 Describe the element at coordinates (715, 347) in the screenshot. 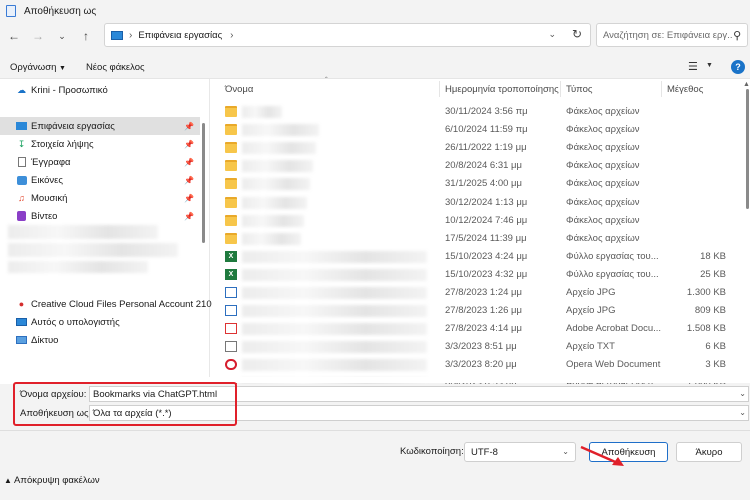

I see `file-size: 6 KB` at that location.